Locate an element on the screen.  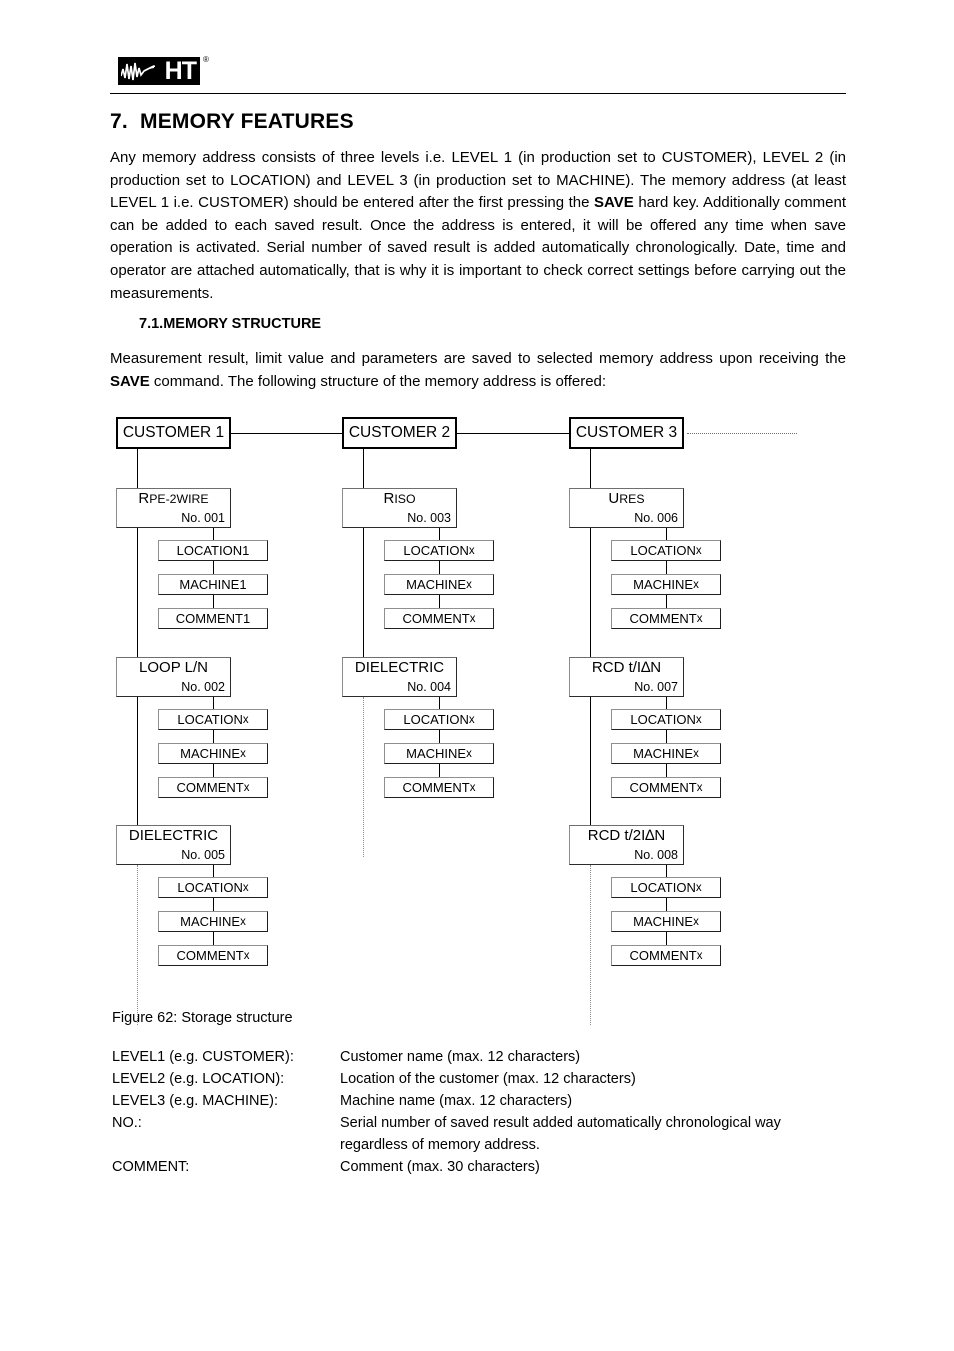
measurement-box: DIELECTRIC No. 005 is located at coordinates (173, 845).